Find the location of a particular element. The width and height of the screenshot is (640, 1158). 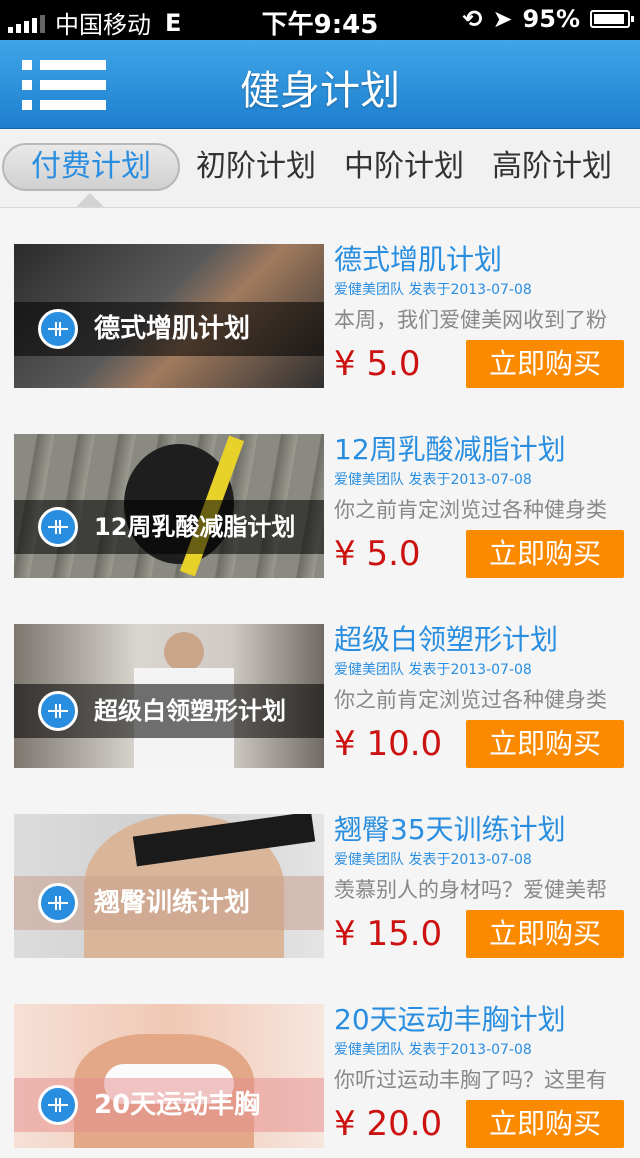

plan-title: 12周乳酸减脂计划 is located at coordinates (484, 450).